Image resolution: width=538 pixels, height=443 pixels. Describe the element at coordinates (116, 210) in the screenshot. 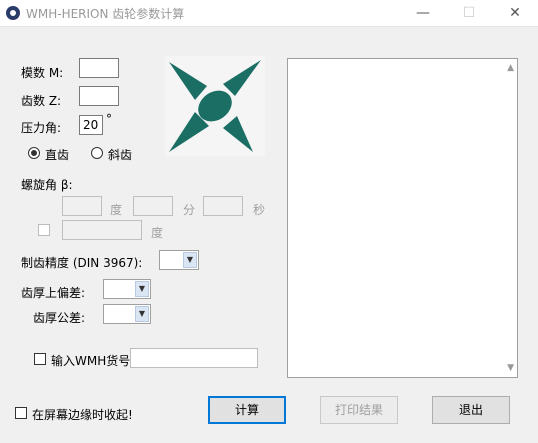

I see `helix-degree-unit: 度` at that location.